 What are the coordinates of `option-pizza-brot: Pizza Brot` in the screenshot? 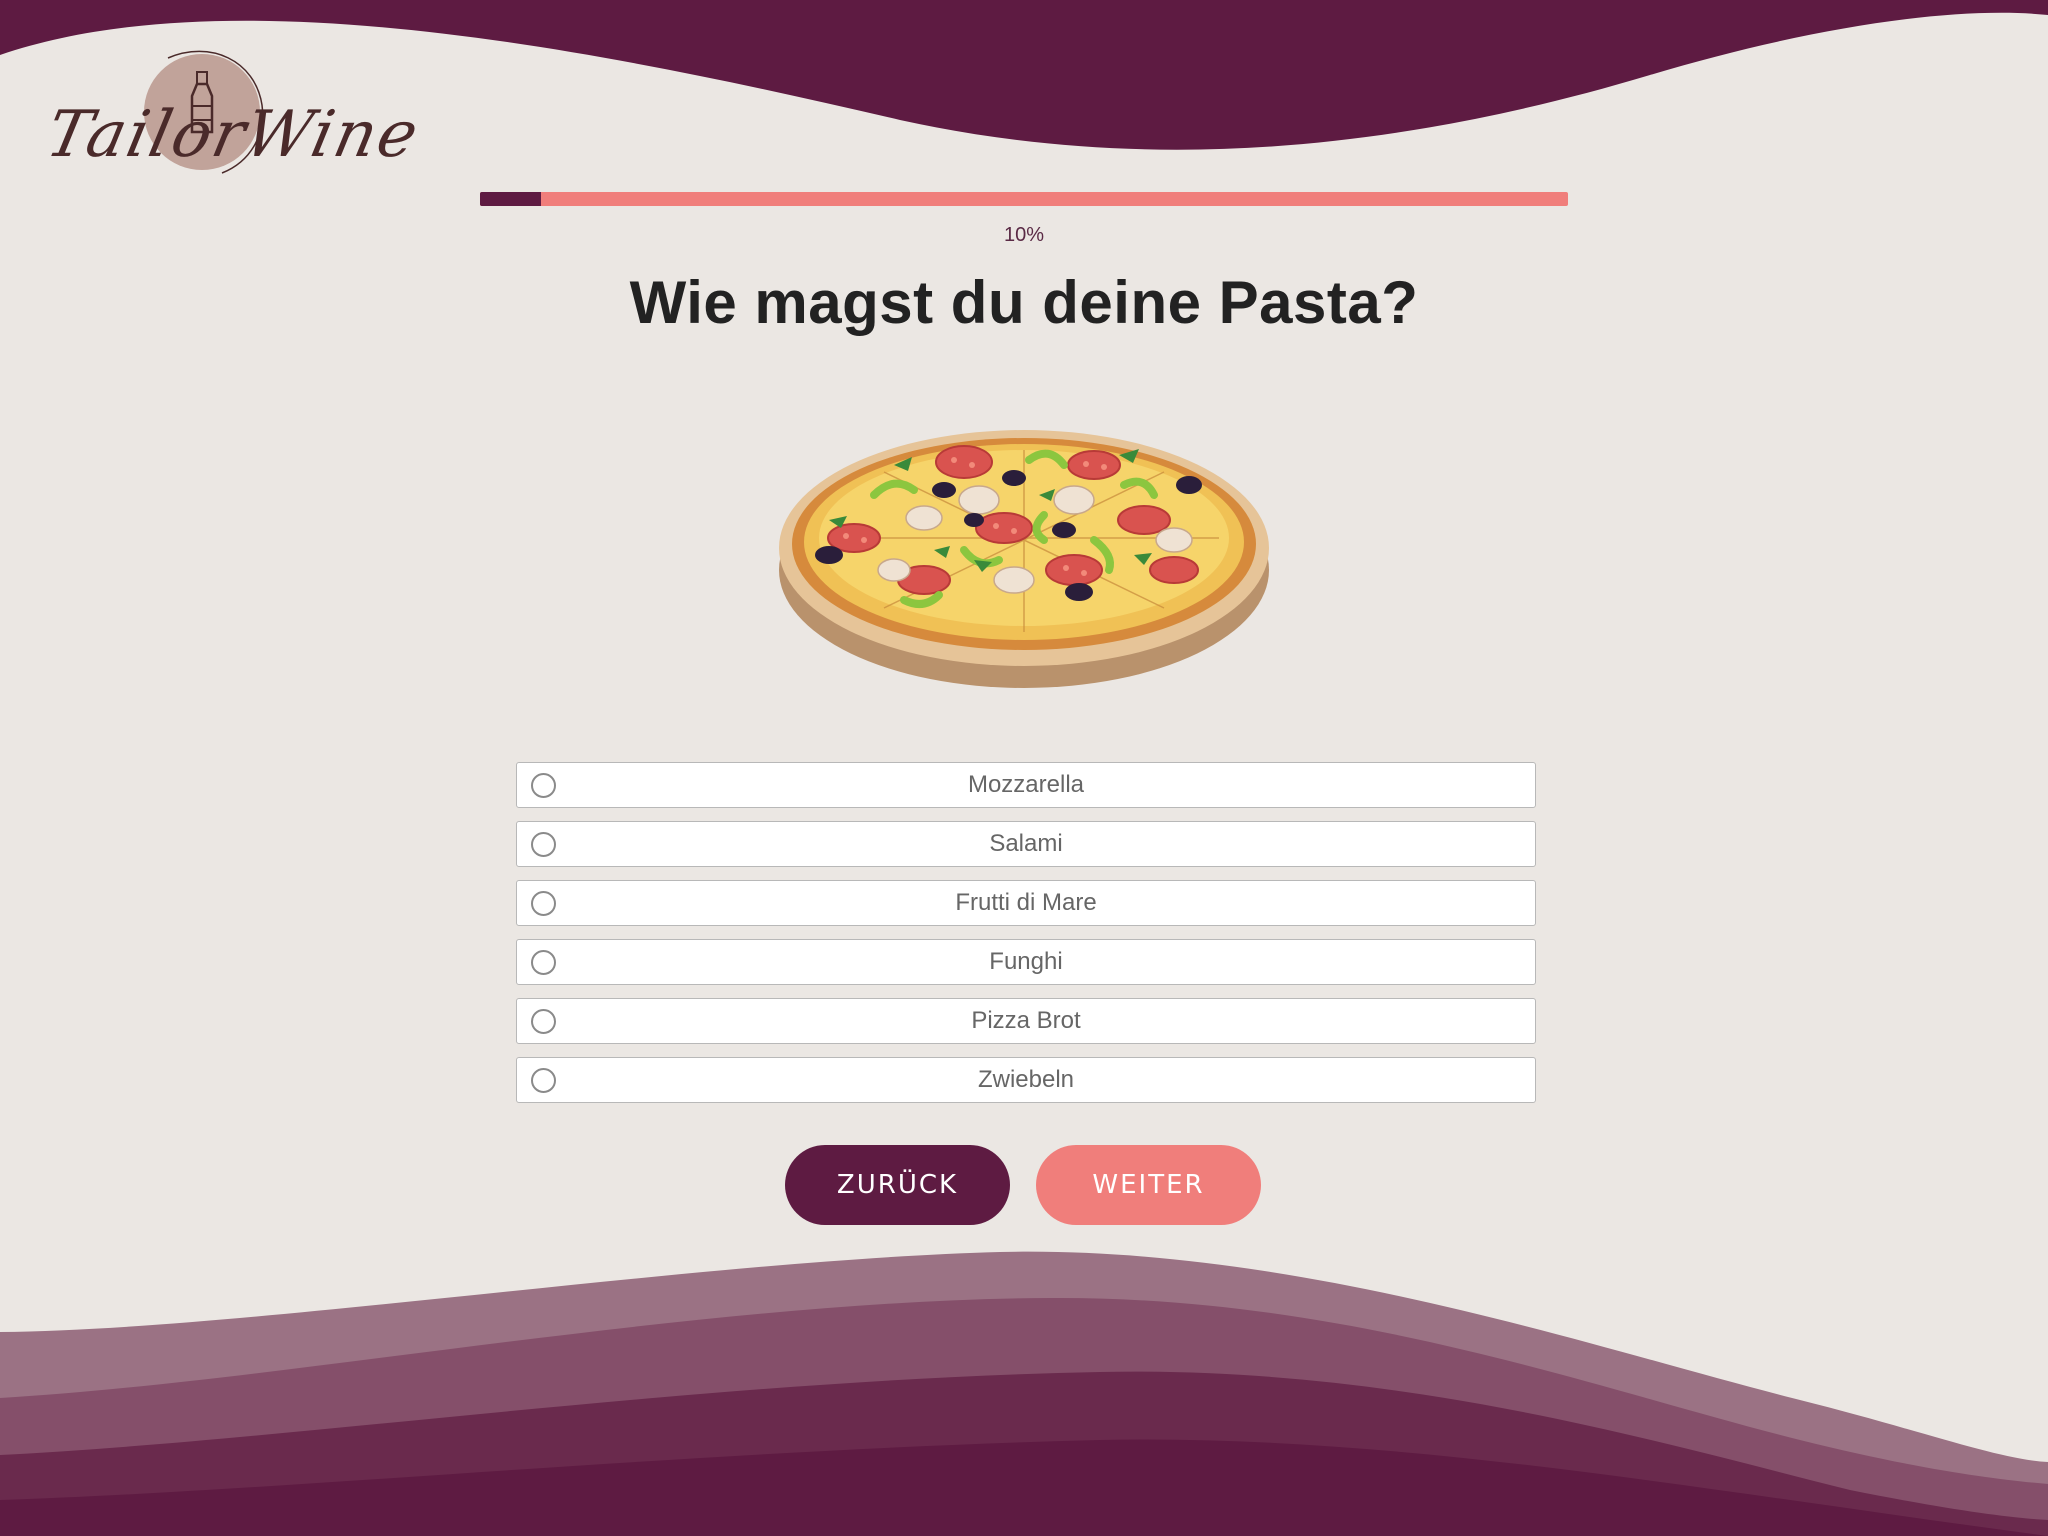 It's located at (1026, 1021).